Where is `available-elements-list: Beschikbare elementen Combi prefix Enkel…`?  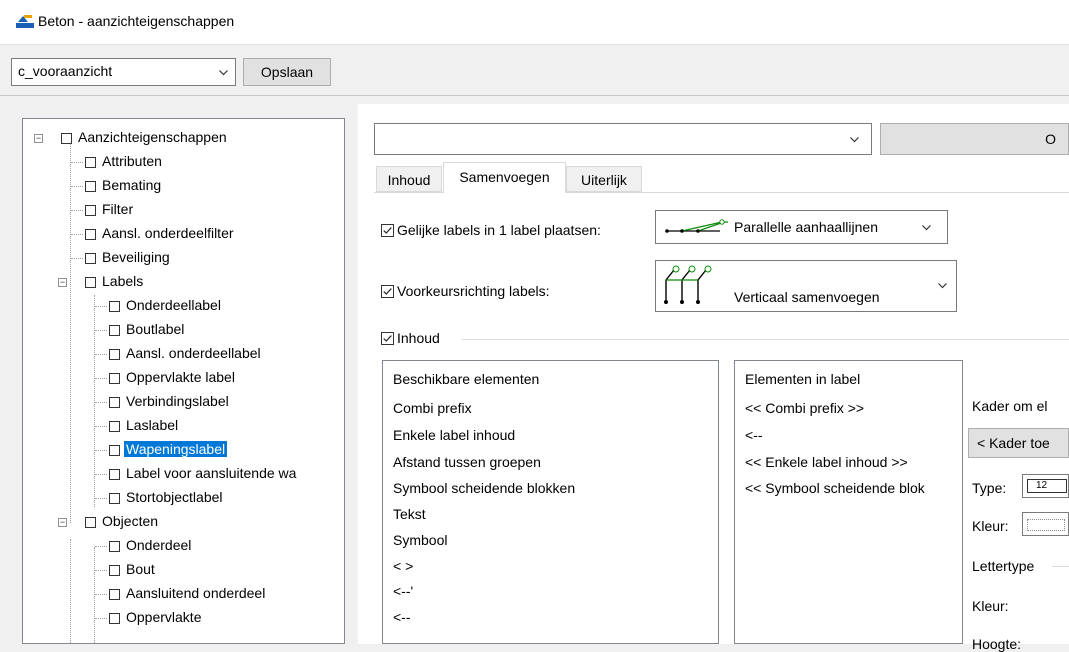 available-elements-list: Beschikbare elementen Combi prefix Enkel… is located at coordinates (550, 502).